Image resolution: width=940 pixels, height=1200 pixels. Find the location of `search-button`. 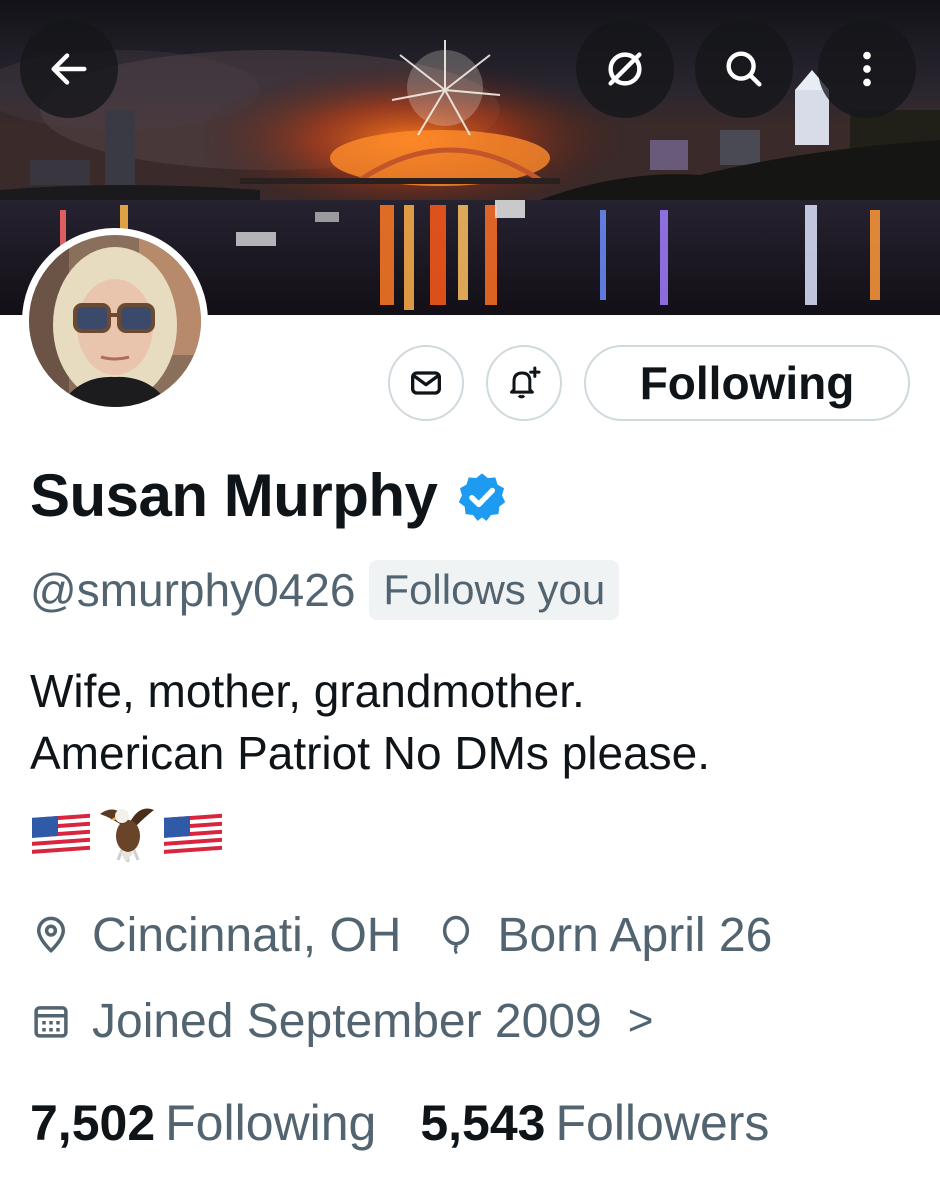

search-button is located at coordinates (744, 69).